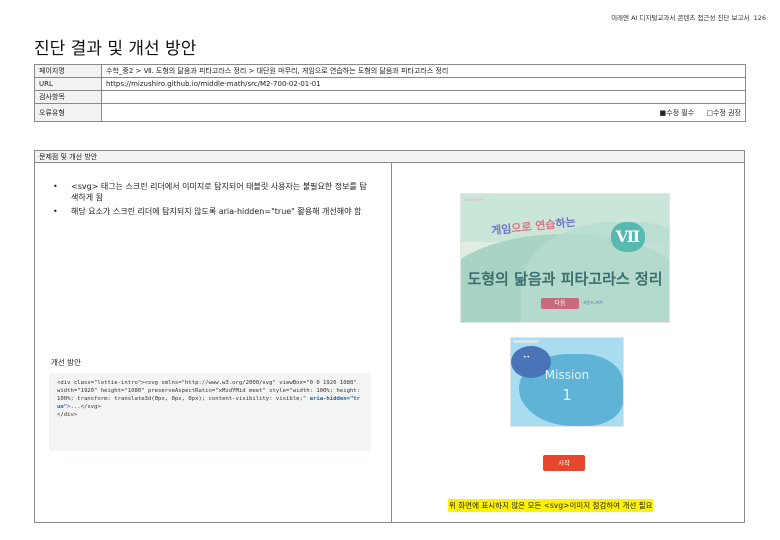 The width and height of the screenshot is (780, 540). What do you see at coordinates (593, 303) in the screenshot?
I see `sound-toggle: 사운드 켜기` at bounding box center [593, 303].